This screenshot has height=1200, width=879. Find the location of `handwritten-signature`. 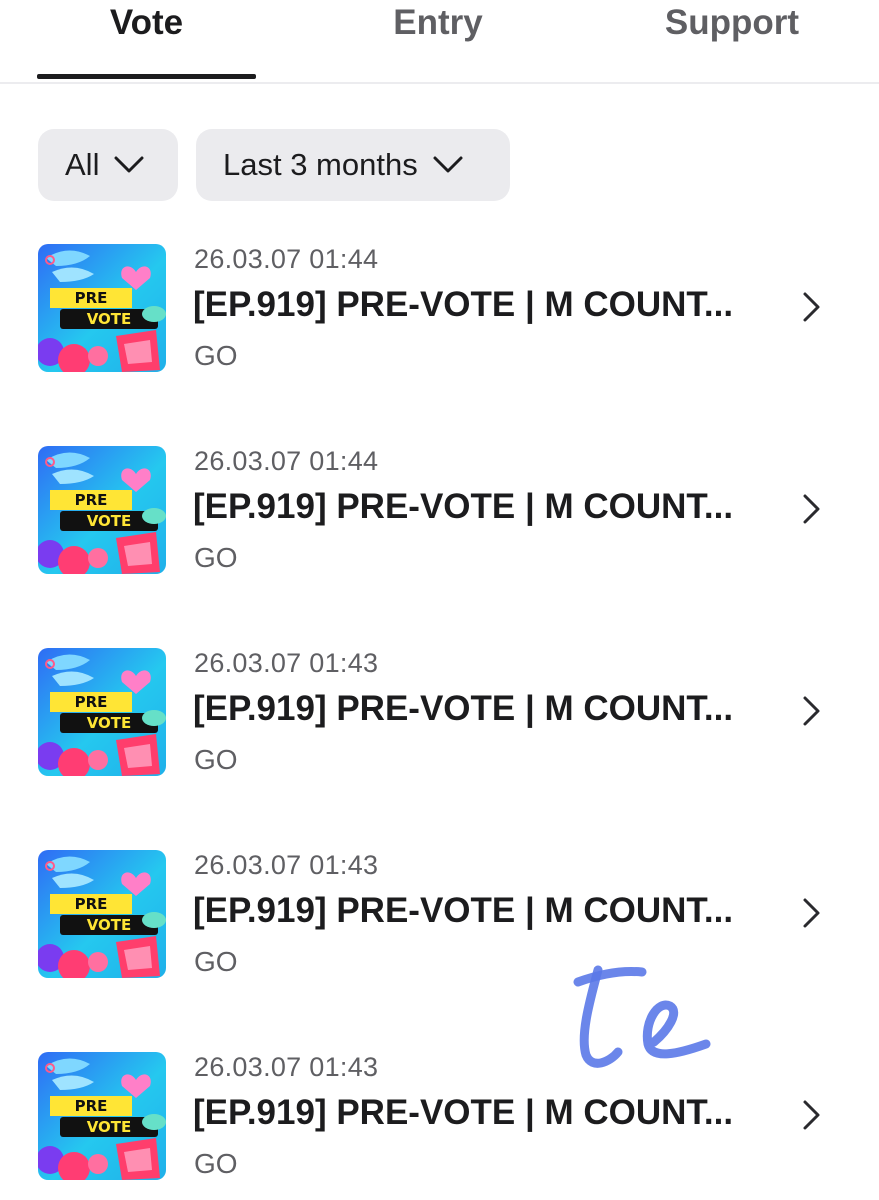

handwritten-signature is located at coordinates (642, 1016).